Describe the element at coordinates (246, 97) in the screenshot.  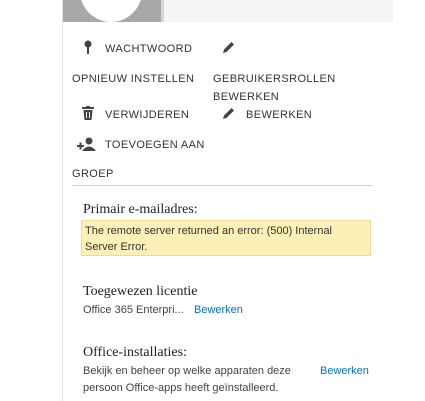
I see `edit-roles-label-2: BEWERKEN` at that location.